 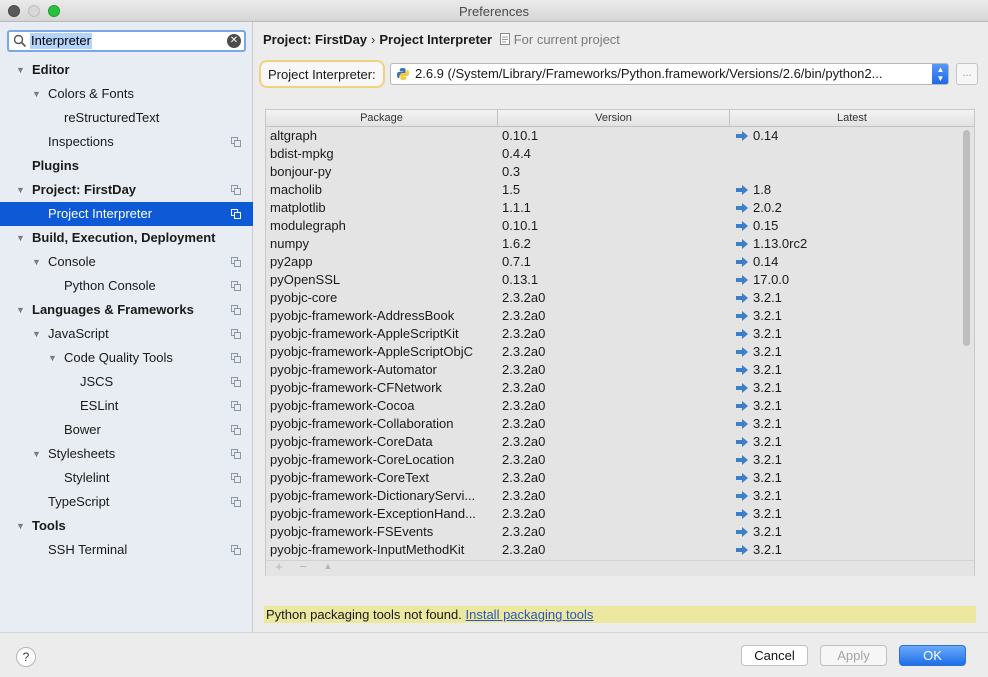 What do you see at coordinates (852, 118) in the screenshot?
I see `column-header-latest: Latest` at bounding box center [852, 118].